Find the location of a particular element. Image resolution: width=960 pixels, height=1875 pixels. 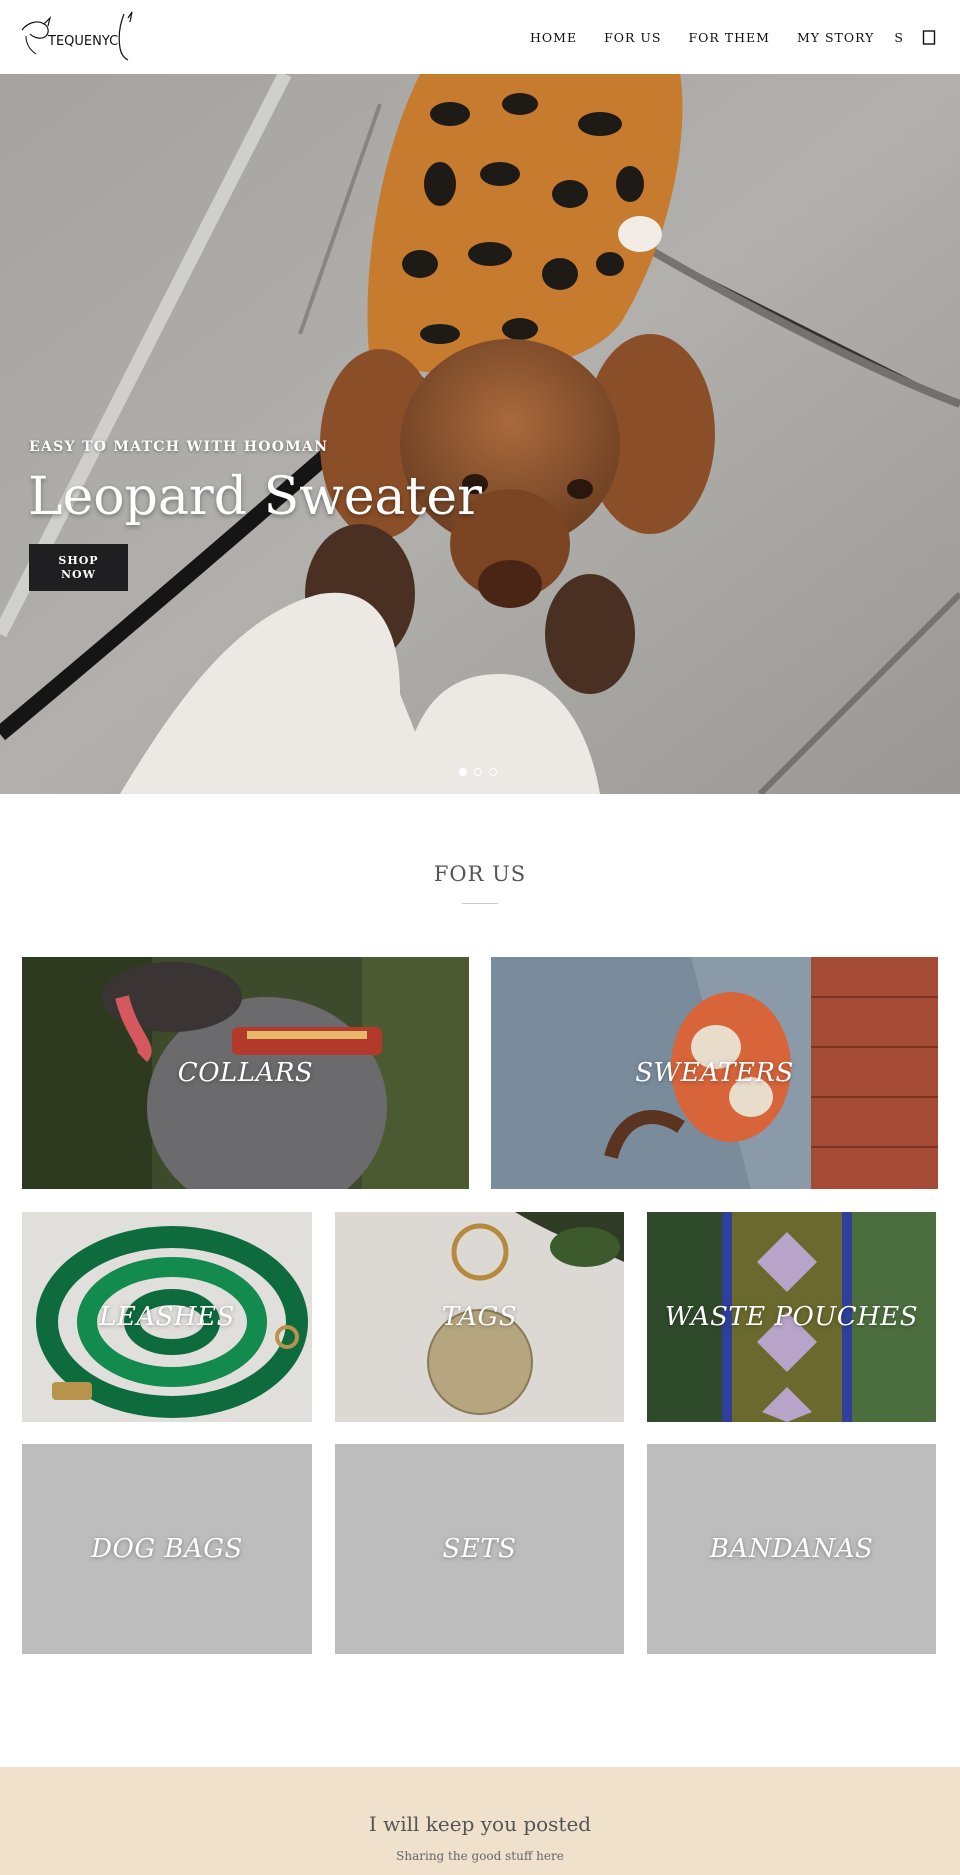

section-divider is located at coordinates (480, 903).